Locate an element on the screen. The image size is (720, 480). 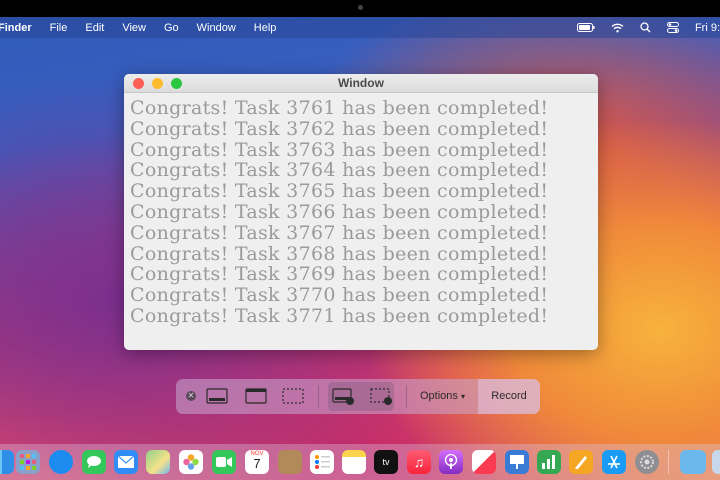
task-message-line: Congrats! Task 3762 has been completed! is located at coordinates (339, 128).